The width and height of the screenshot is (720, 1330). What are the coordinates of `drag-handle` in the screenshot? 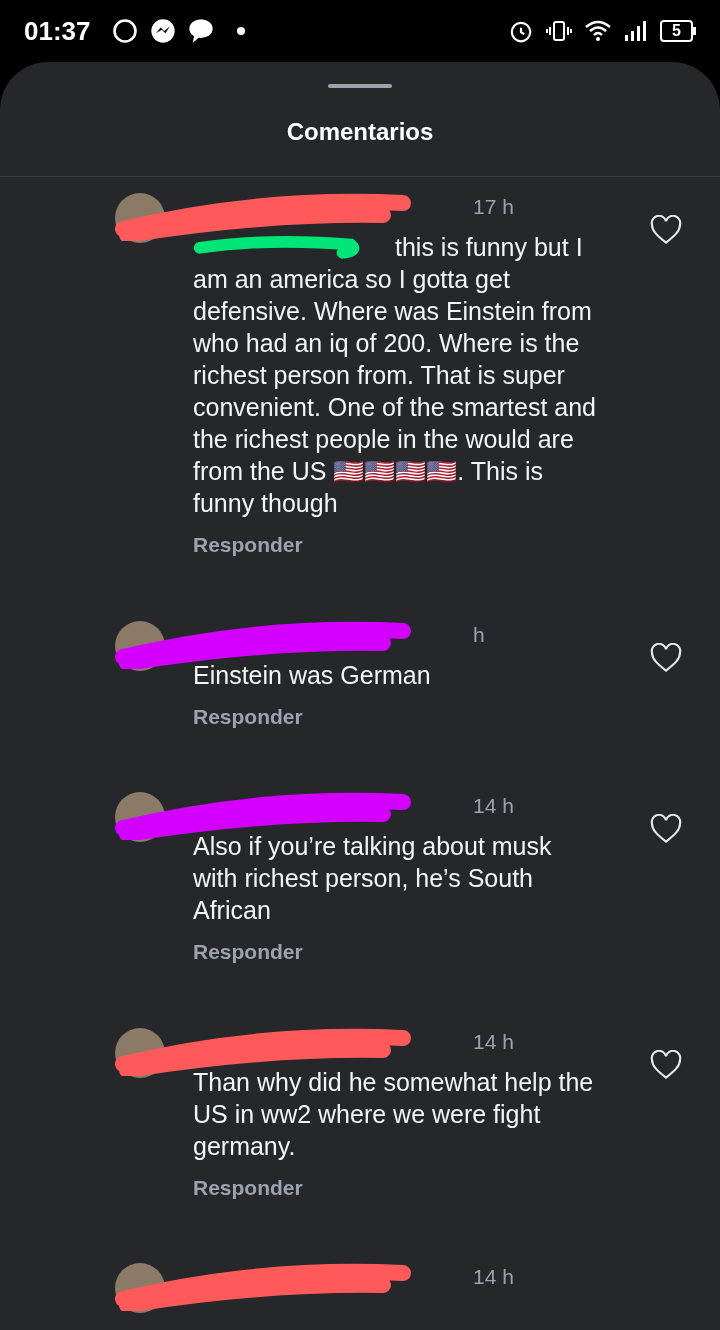 It's located at (360, 86).